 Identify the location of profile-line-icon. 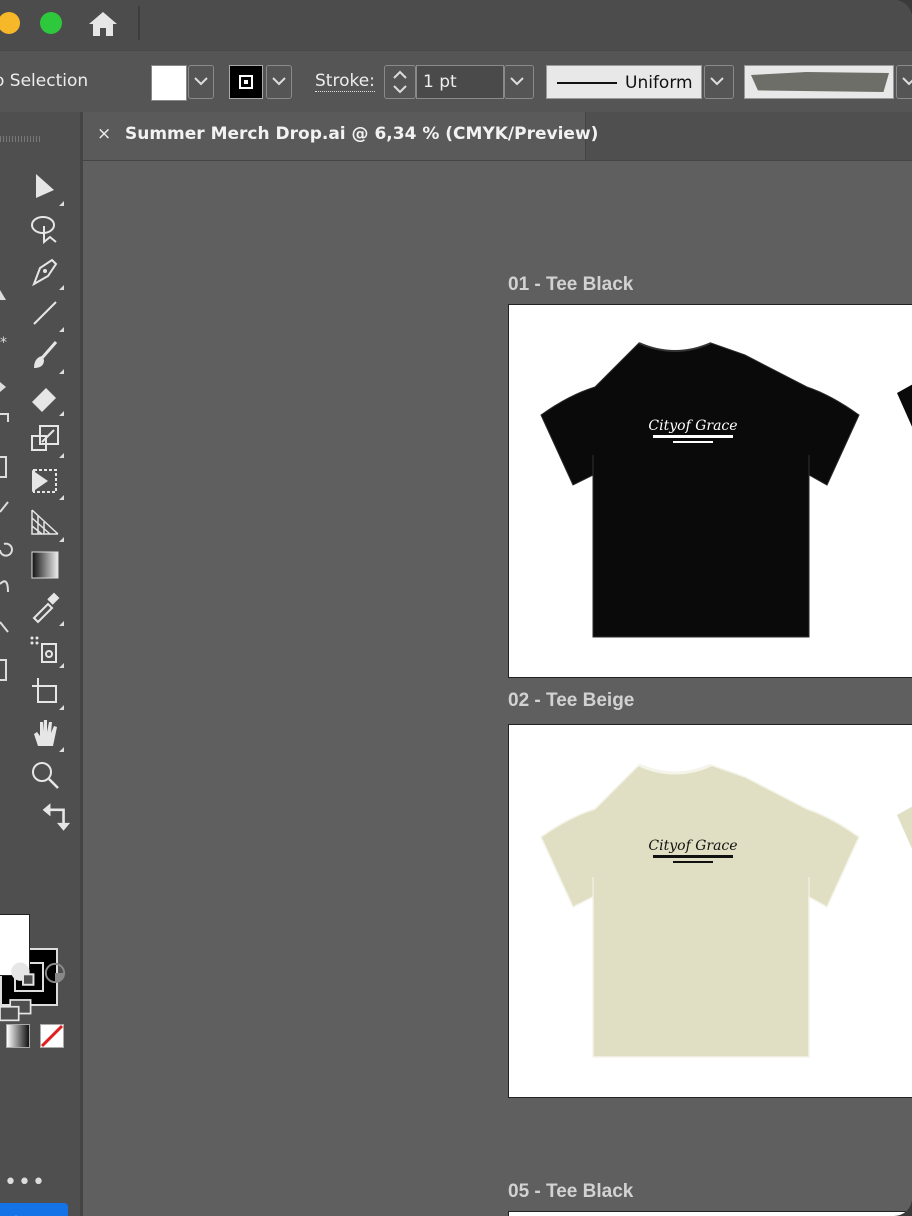
(587, 83).